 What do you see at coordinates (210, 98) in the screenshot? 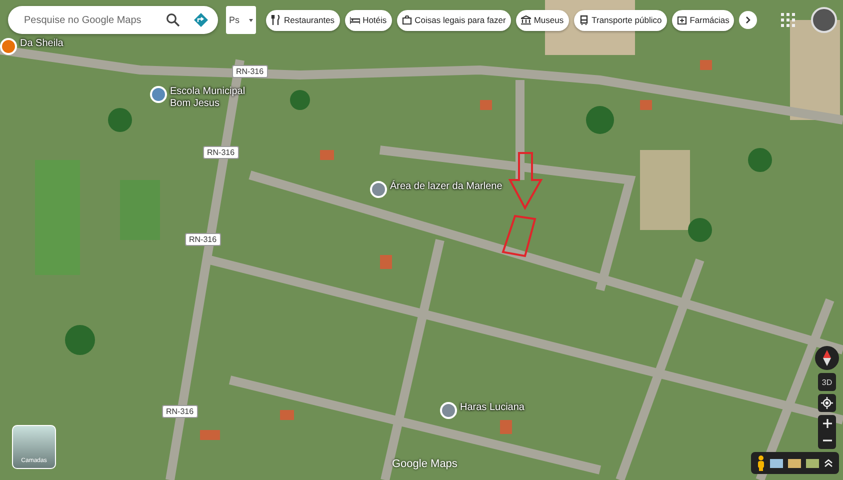
I see `place-label: Escola Municipal Bom Jesus` at bounding box center [210, 98].